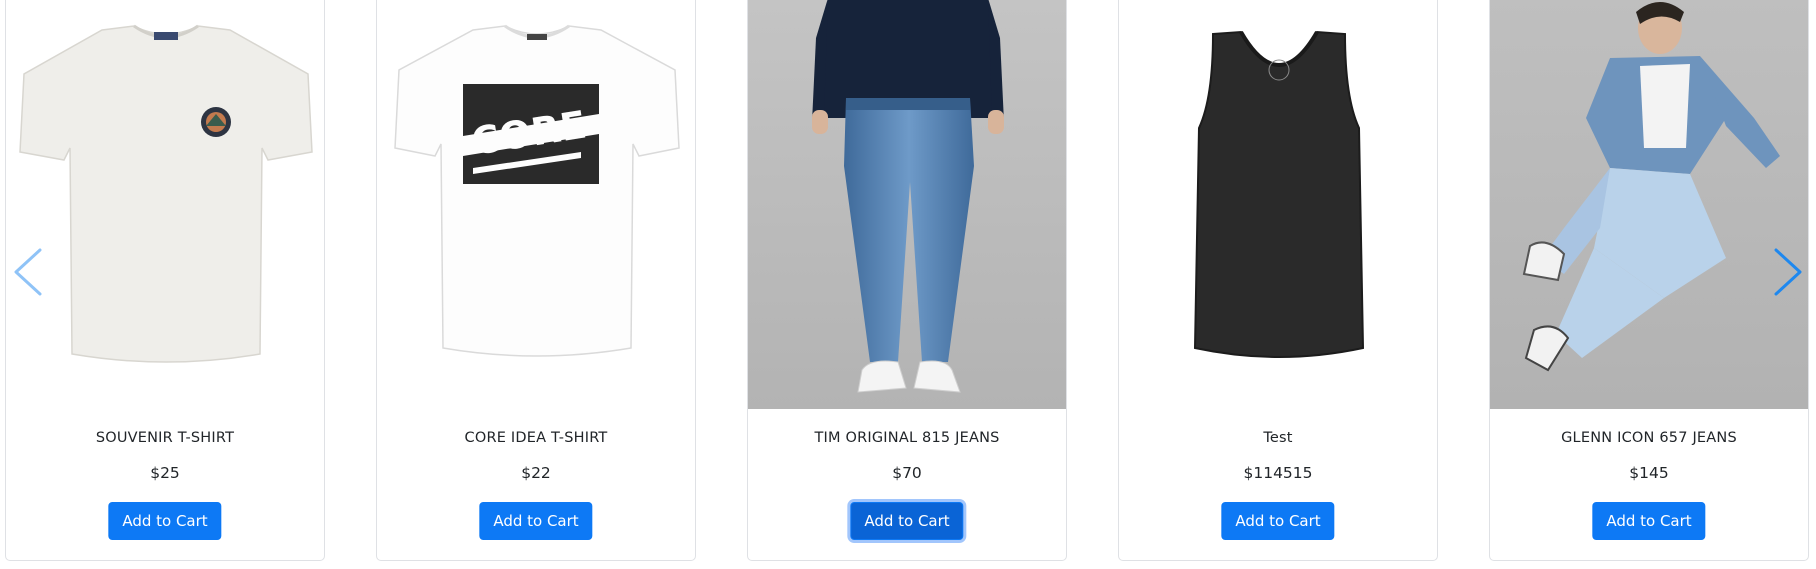 Image resolution: width=1816 pixels, height=569 pixels. I want to click on product-price: $70, so click(907, 473).